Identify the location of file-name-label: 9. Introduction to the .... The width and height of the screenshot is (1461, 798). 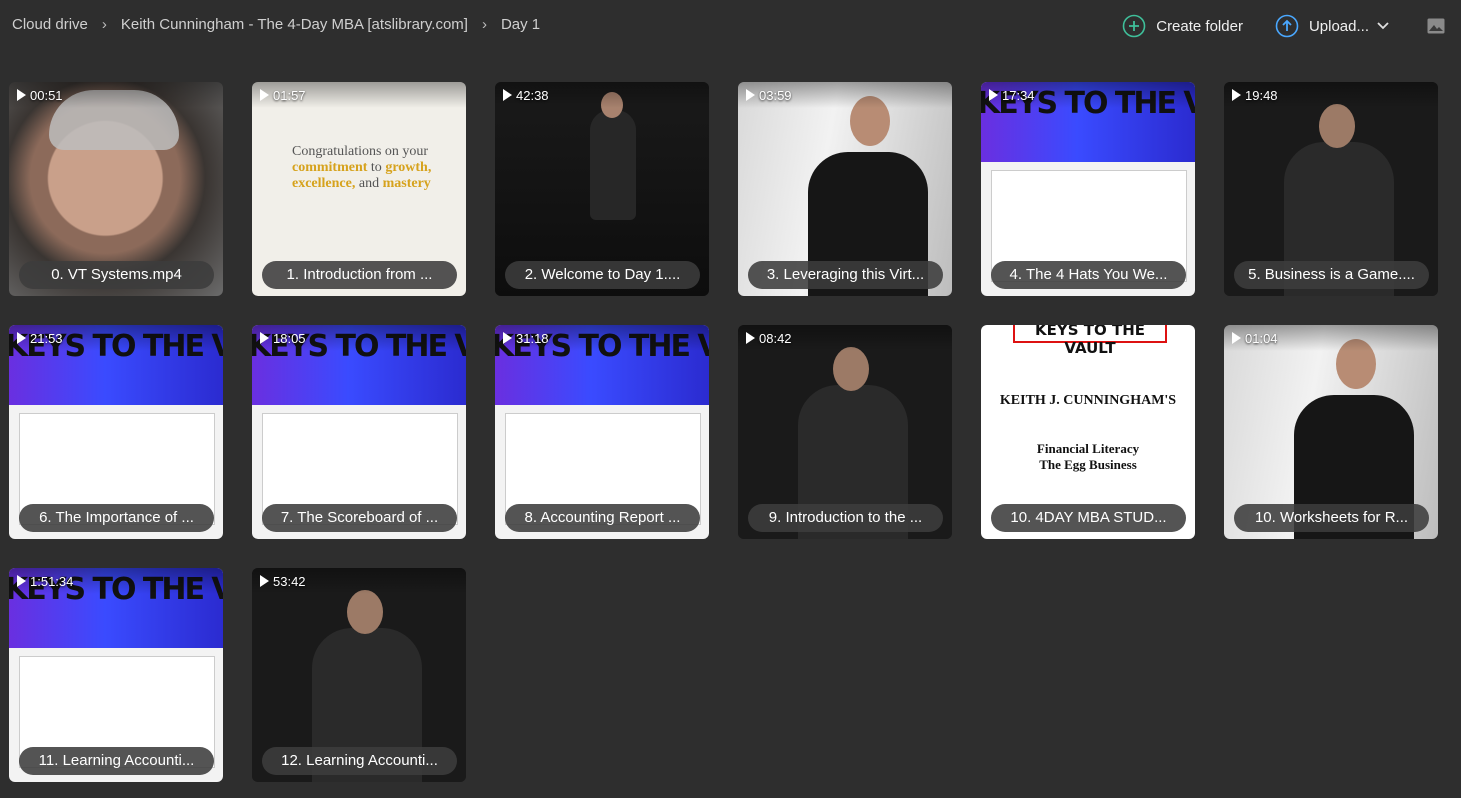
(845, 518).